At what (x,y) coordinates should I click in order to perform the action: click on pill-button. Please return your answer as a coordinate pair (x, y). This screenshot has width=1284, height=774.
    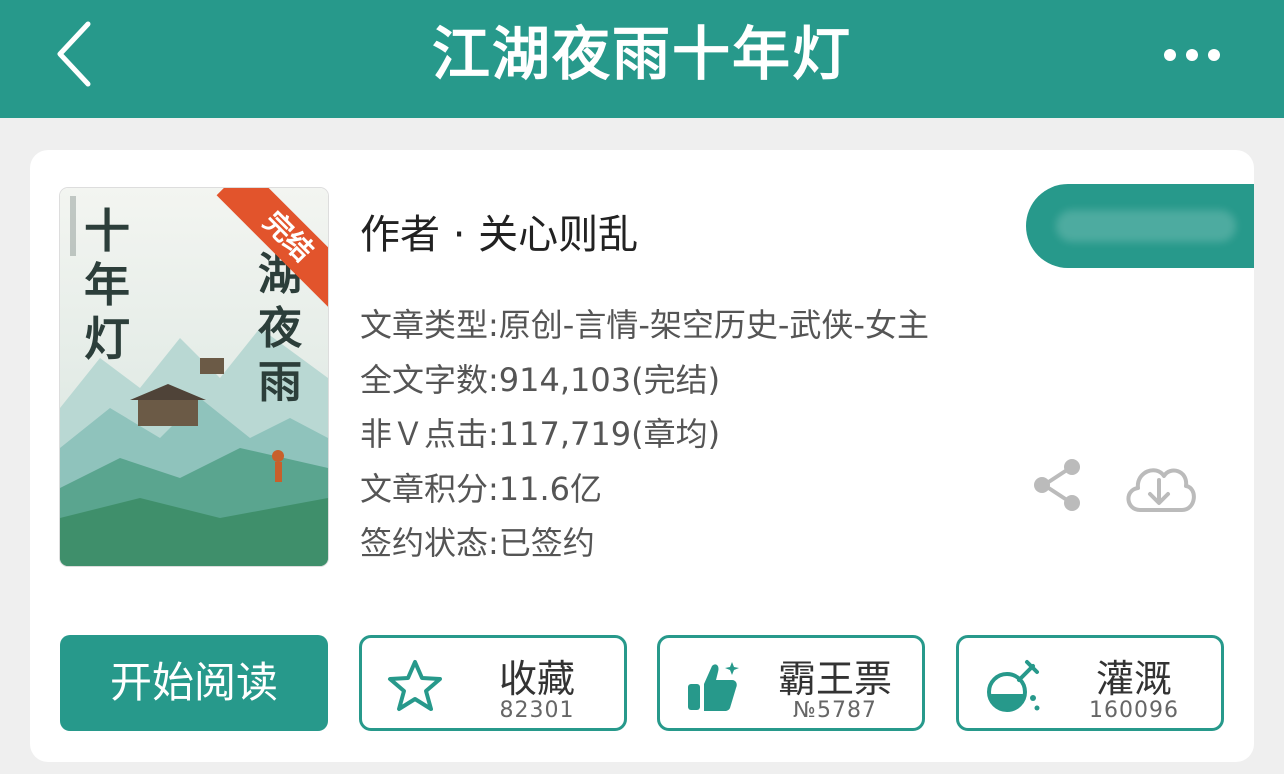
    Looking at the image, I should click on (1140, 226).